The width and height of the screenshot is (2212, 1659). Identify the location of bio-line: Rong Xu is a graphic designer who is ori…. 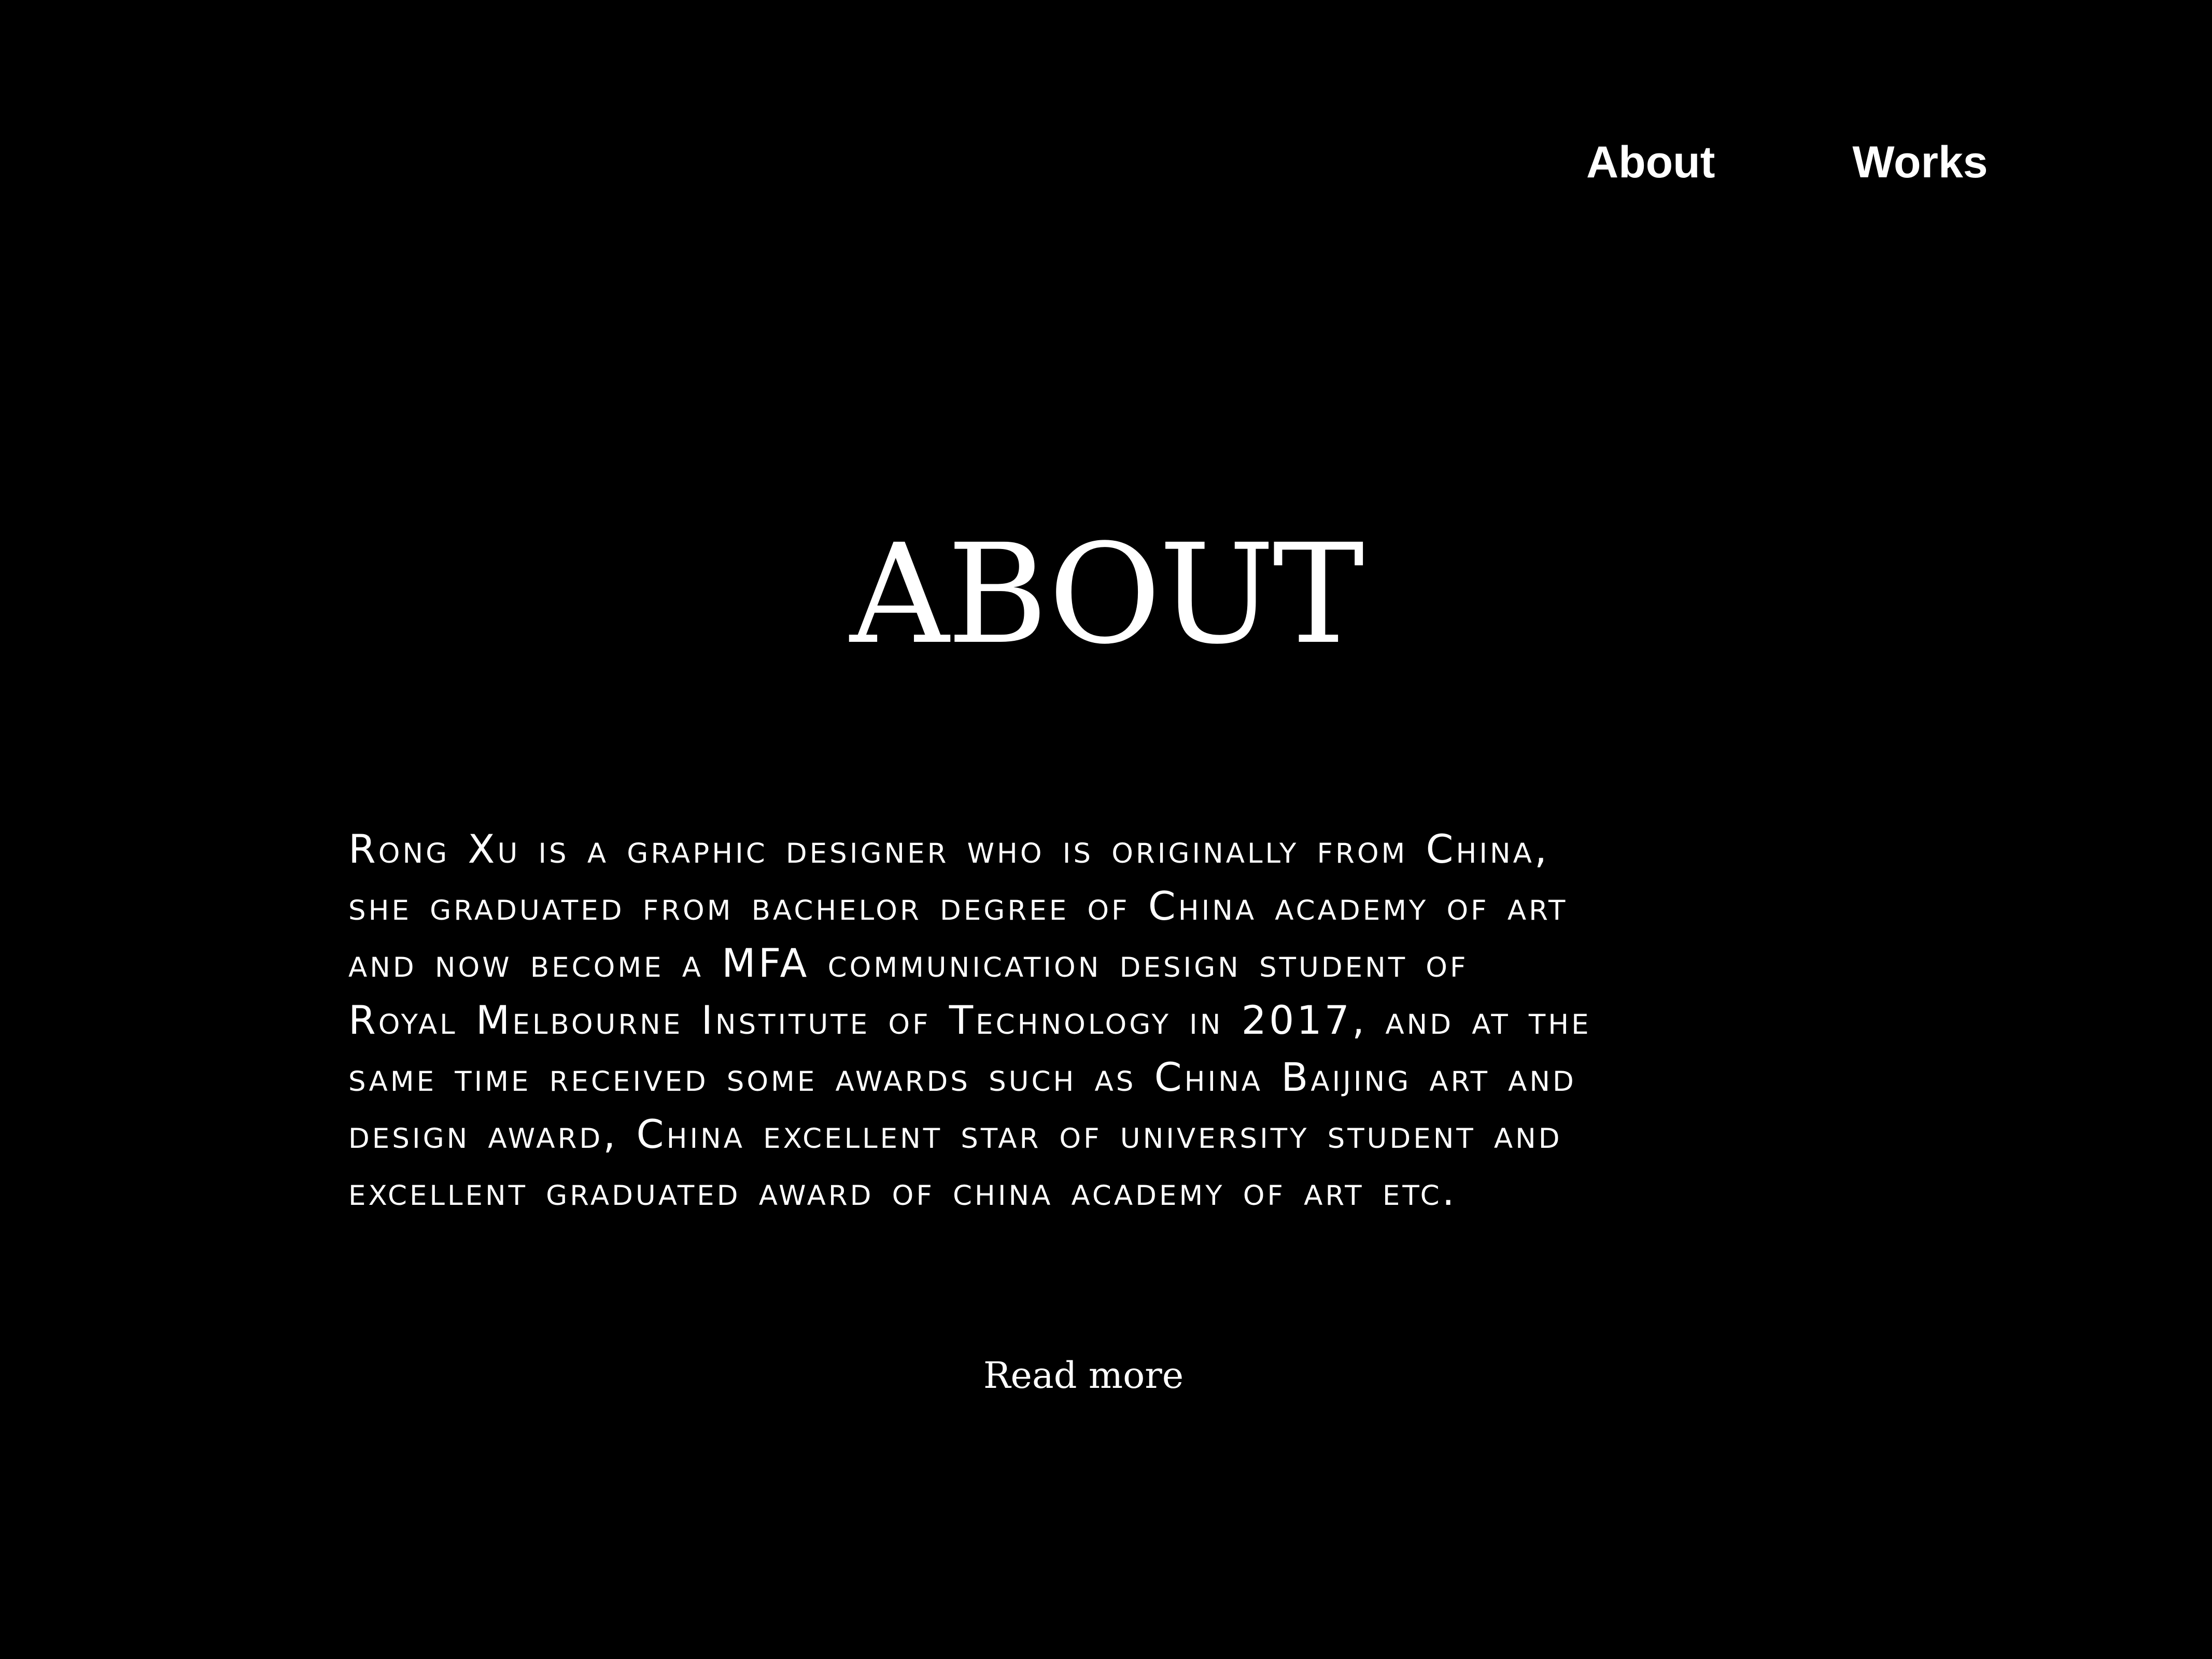
(949, 849).